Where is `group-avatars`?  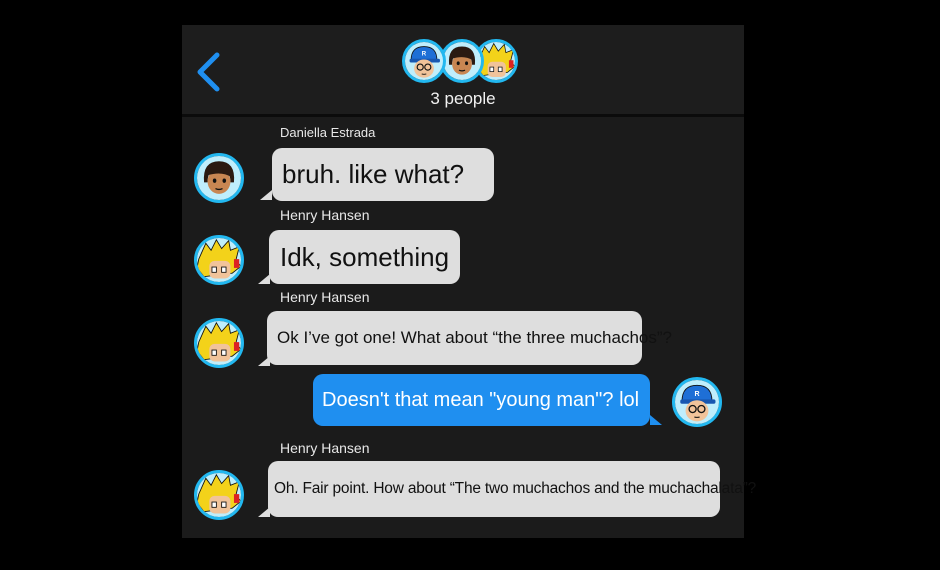
group-avatars is located at coordinates (462, 64).